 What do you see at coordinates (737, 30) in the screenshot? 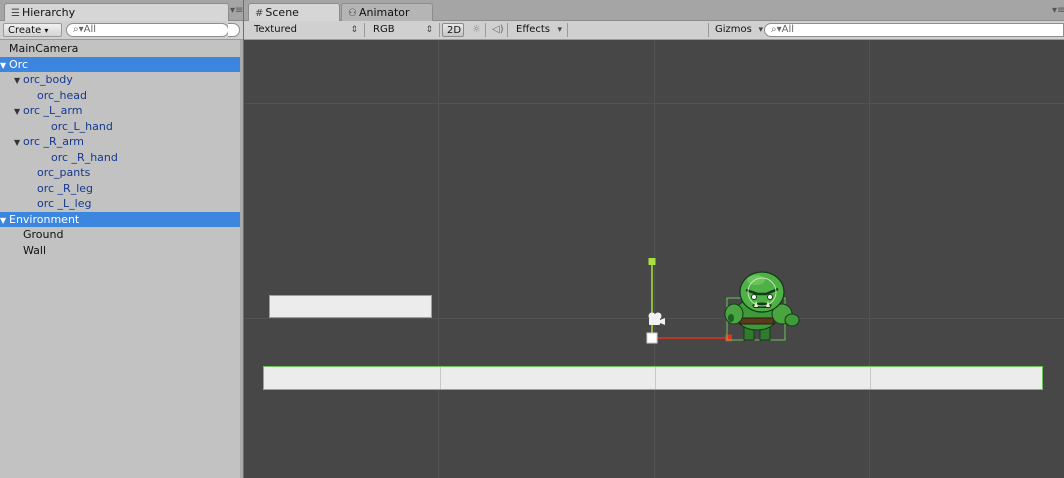
I see `gizmos-dropdown: Gizmos ▾` at bounding box center [737, 30].